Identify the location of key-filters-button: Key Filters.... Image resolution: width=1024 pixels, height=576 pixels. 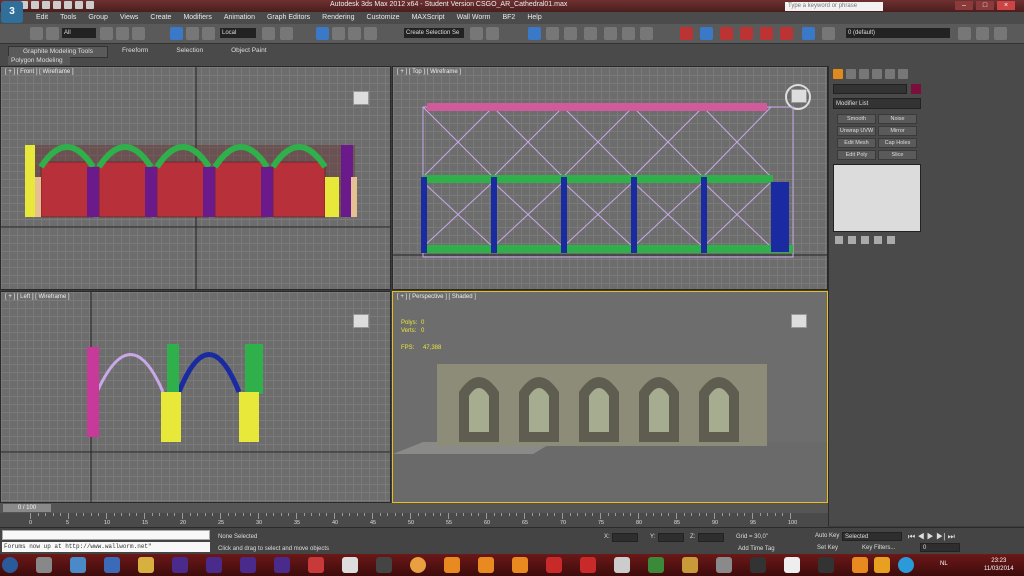
(878, 548).